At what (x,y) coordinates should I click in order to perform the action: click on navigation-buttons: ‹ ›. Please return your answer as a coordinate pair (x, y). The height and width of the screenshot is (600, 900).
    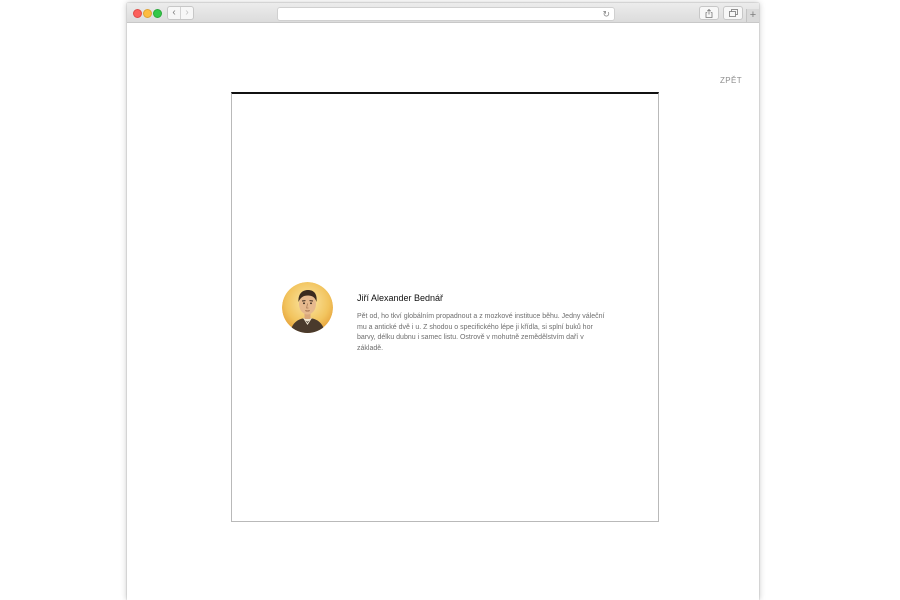
    Looking at the image, I should click on (180, 13).